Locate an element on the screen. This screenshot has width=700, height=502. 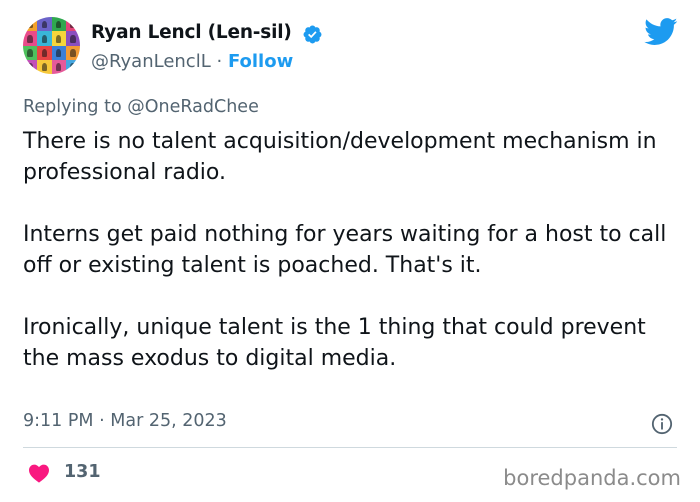
replying-to-label: Replying to is located at coordinates (72, 107).